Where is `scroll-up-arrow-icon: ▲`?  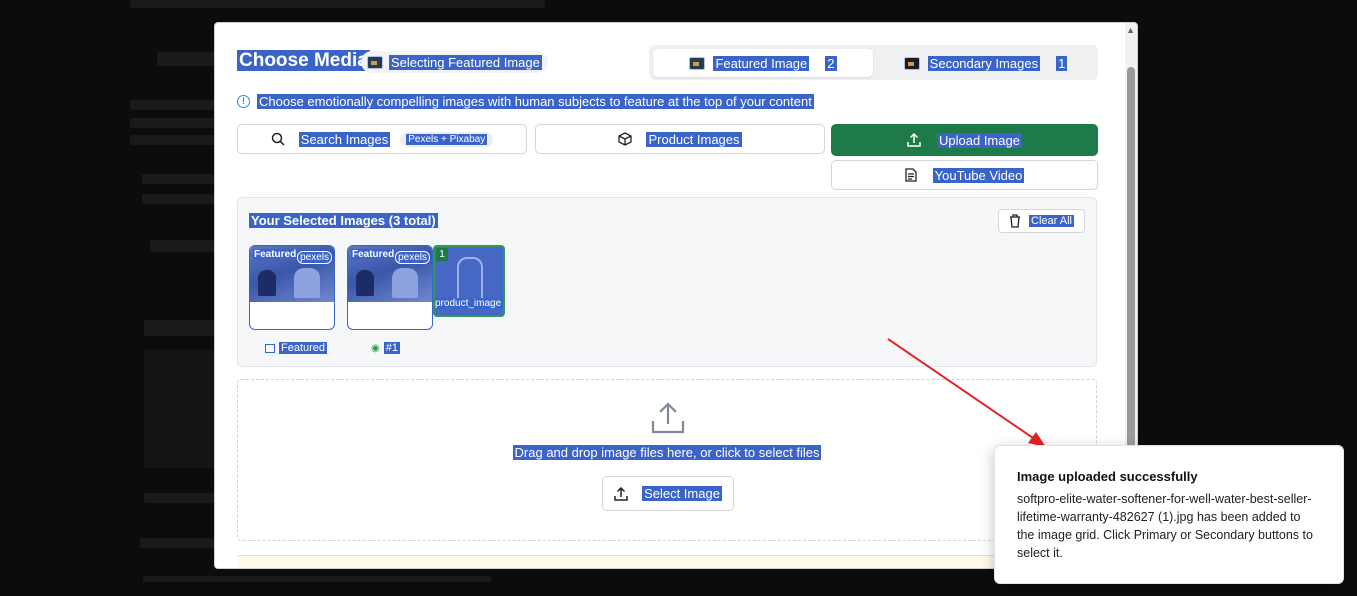 scroll-up-arrow-icon: ▲ is located at coordinates (1130, 30).